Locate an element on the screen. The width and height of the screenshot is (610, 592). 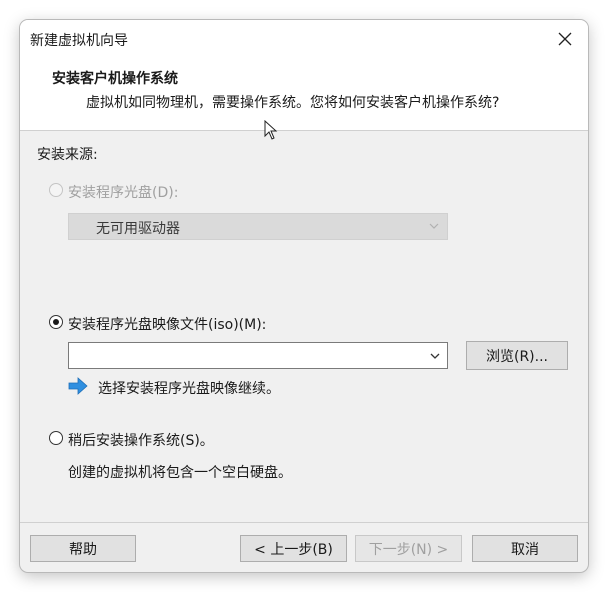
page-title: 安装客户机操作系统 is located at coordinates (115, 79).